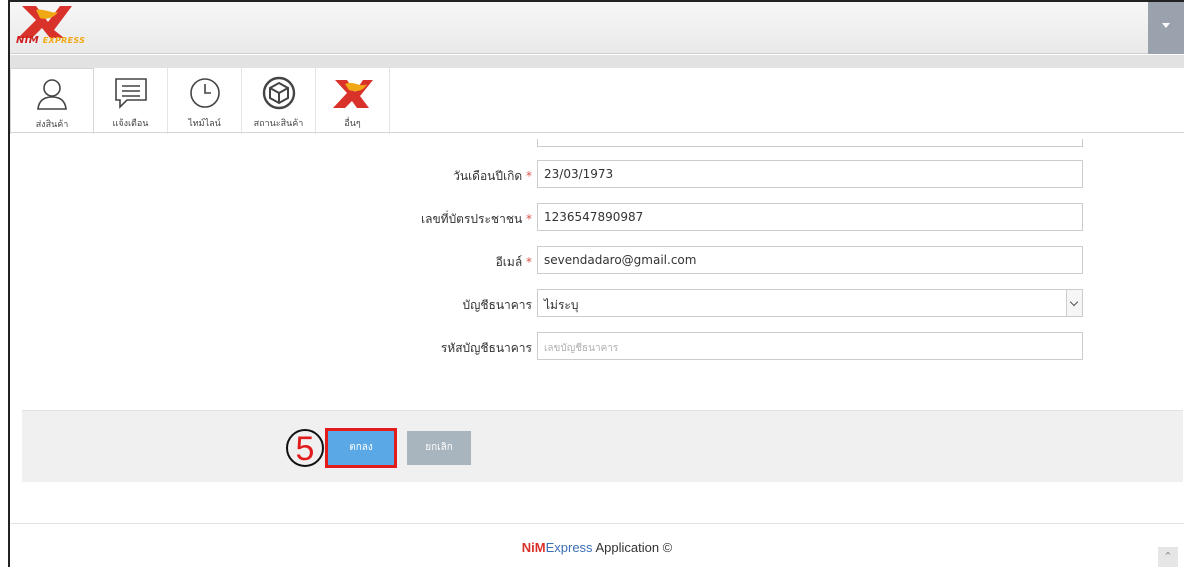 This screenshot has height=567, width=1184. Describe the element at coordinates (810, 303) in the screenshot. I see `bank-select: ไม่ระบุ` at that location.